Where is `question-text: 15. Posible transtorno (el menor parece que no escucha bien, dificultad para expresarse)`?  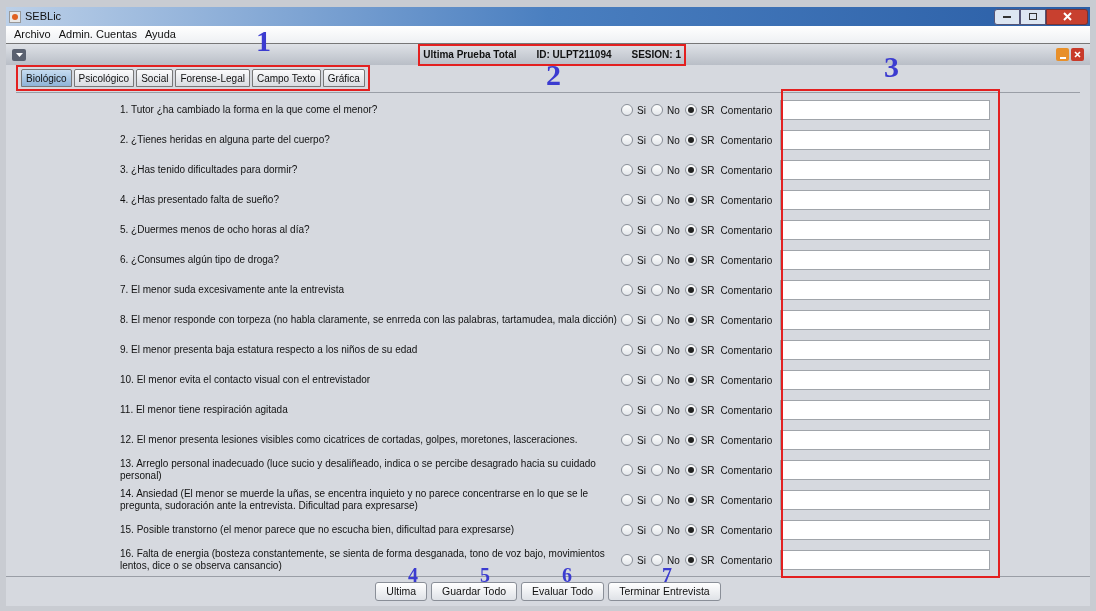
question-text: 15. Posible transtorno (el menor parece que no escucha bien, dificultad para expresarse) is located at coordinates (318, 530).